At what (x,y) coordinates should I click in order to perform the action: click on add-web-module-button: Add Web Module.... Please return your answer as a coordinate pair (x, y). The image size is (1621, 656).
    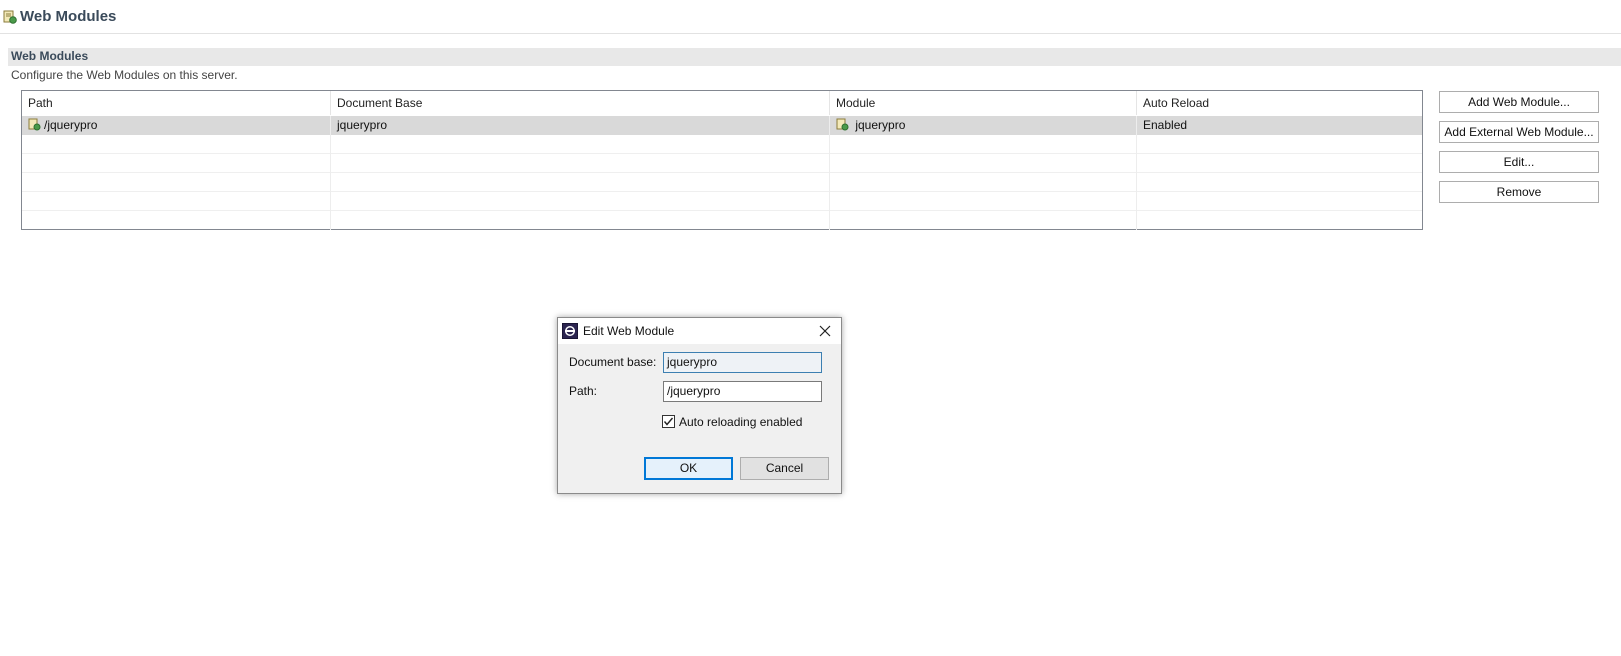
    Looking at the image, I should click on (1519, 102).